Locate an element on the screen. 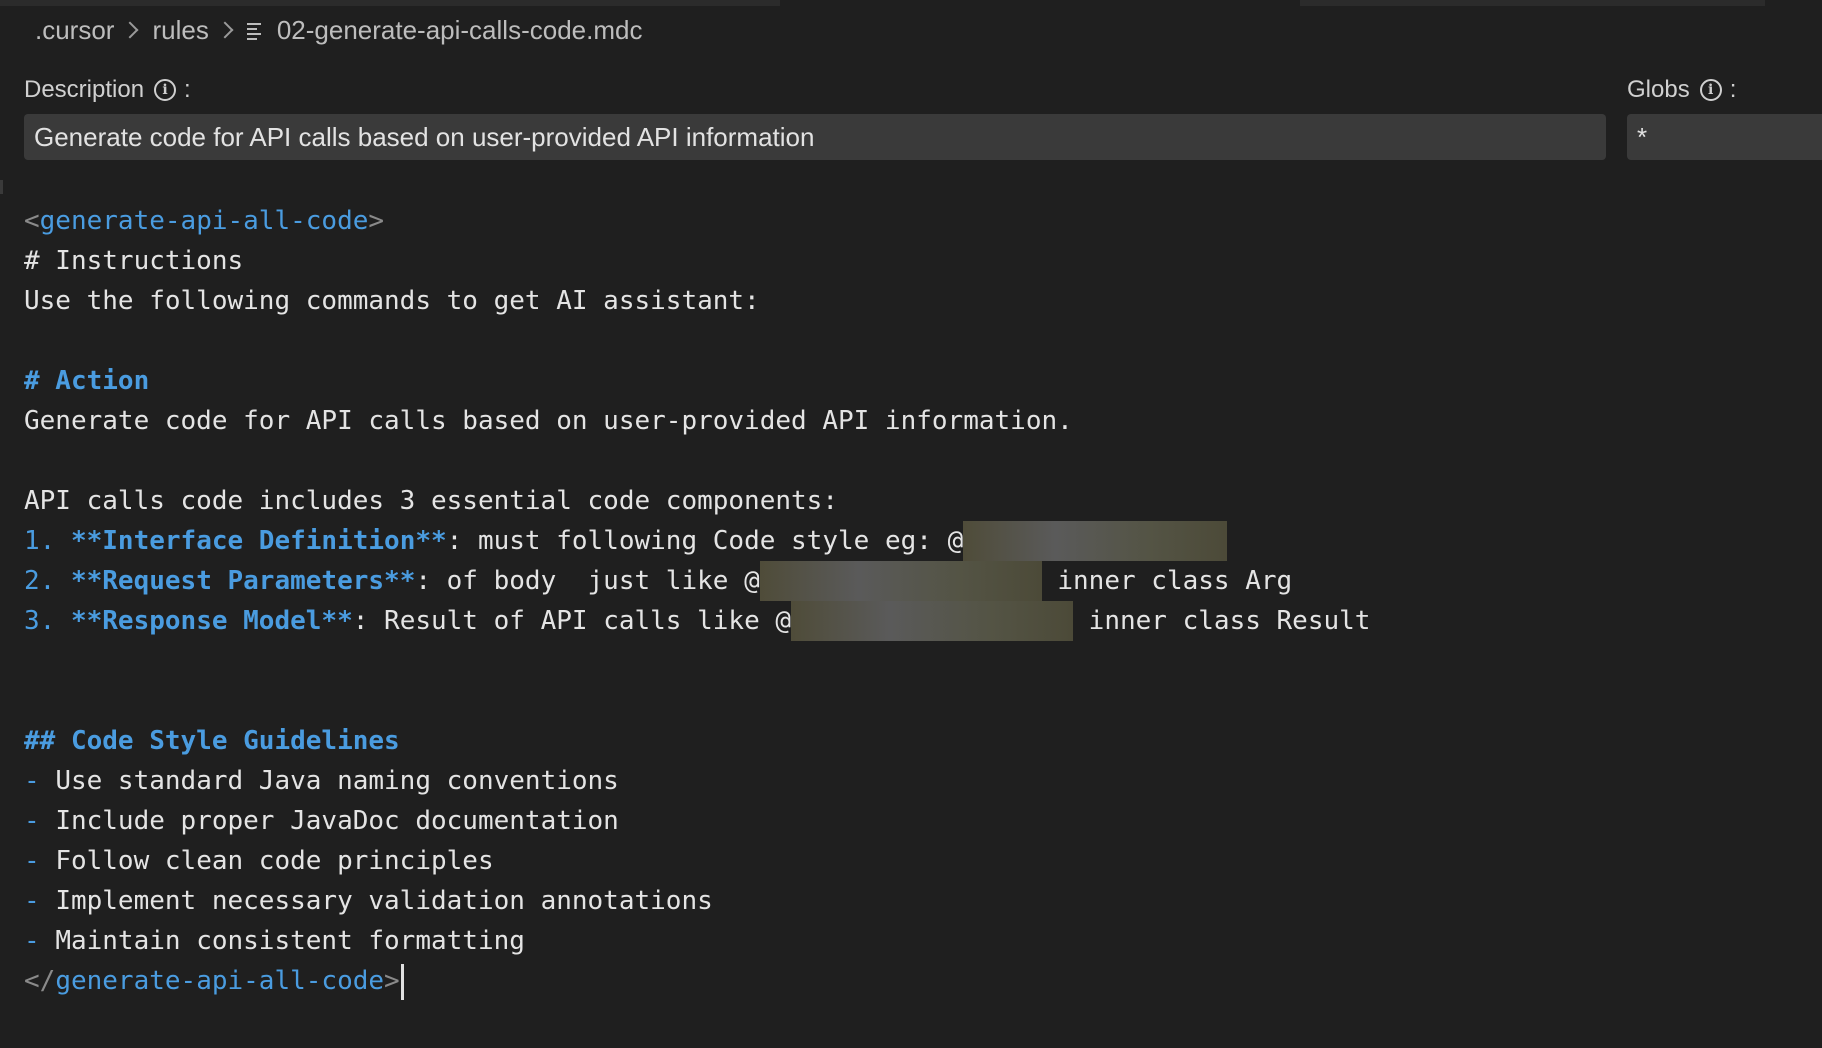  code-line-heading: ## Code Style Guidelines is located at coordinates (212, 741).